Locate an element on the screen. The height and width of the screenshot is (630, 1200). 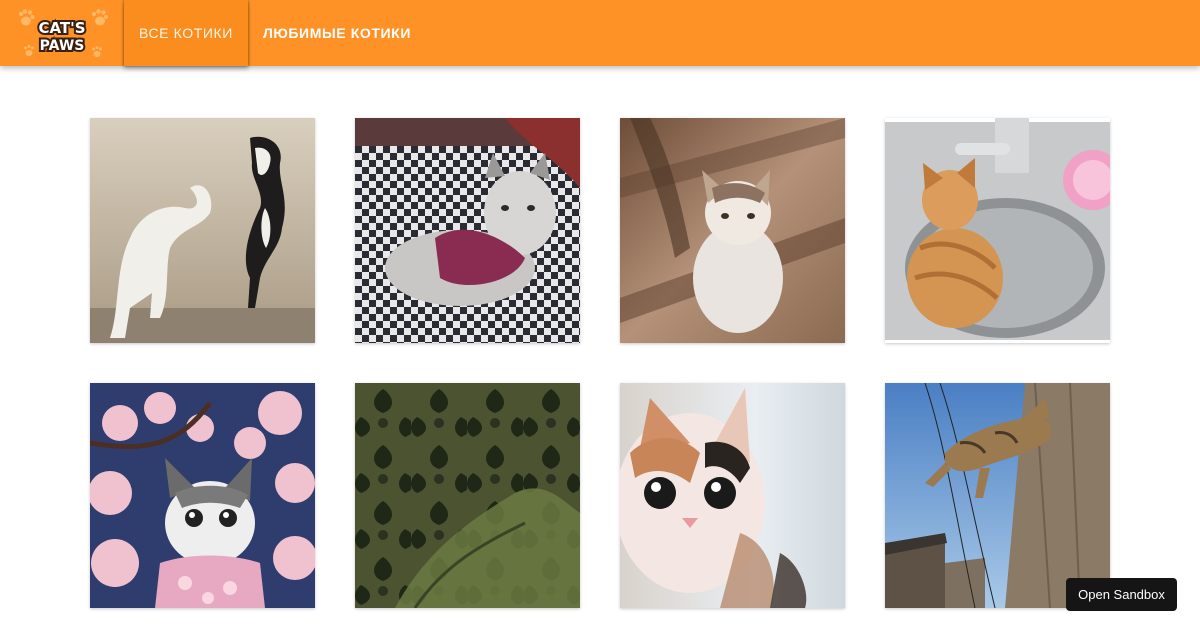
cats-paws-logo-image: CAT'S PAWS is located at coordinates (63, 33).